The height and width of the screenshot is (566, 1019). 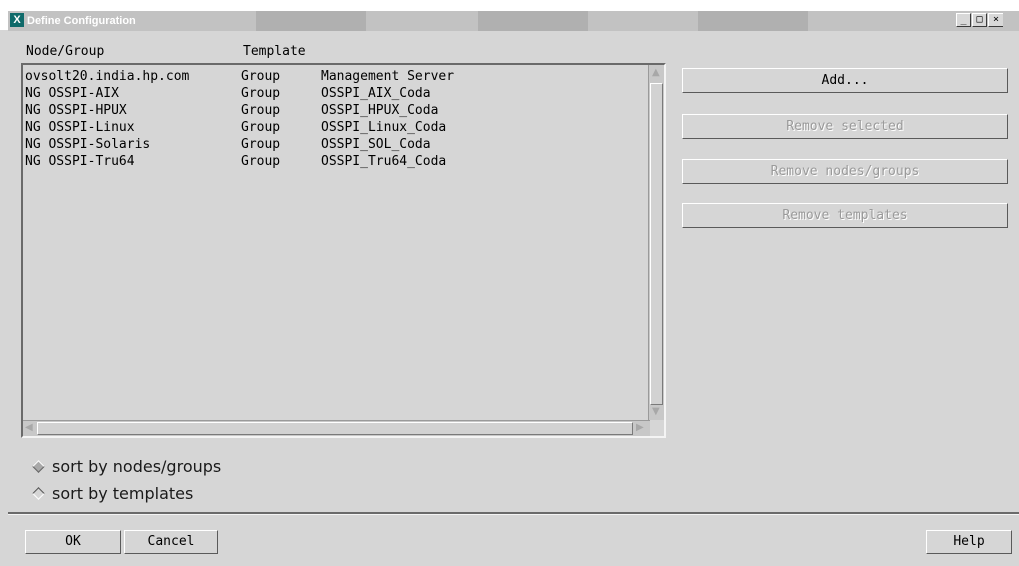 I want to click on footer-bar-inner: OK Cancel Help, so click(x=513, y=540).